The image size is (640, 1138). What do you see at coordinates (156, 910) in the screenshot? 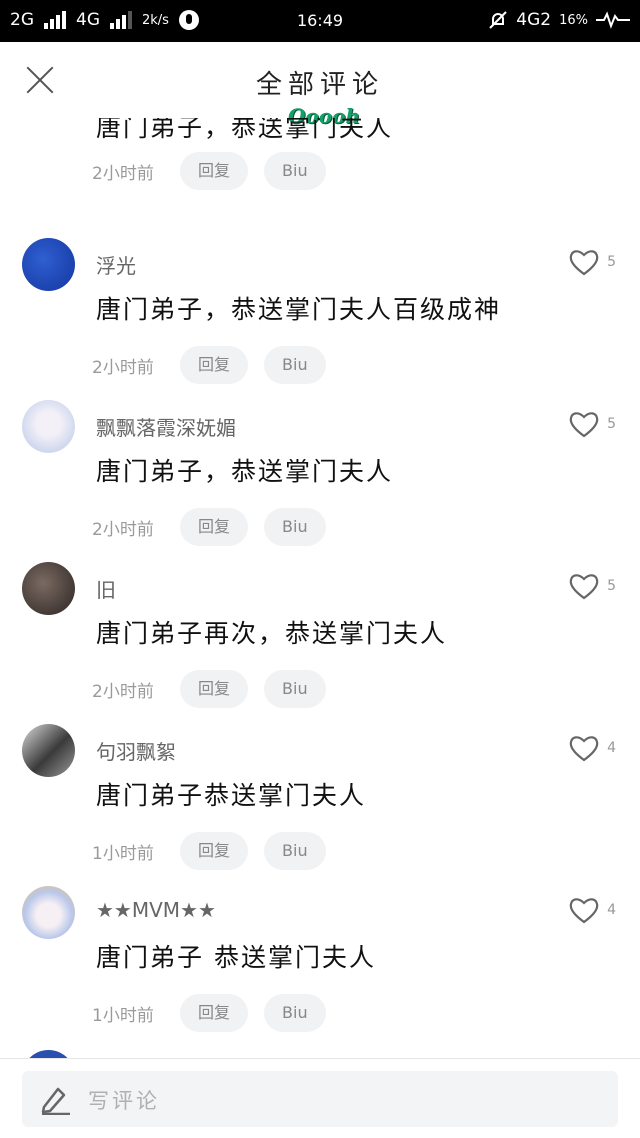
I see `comment-username: ★★MVM★★` at bounding box center [156, 910].